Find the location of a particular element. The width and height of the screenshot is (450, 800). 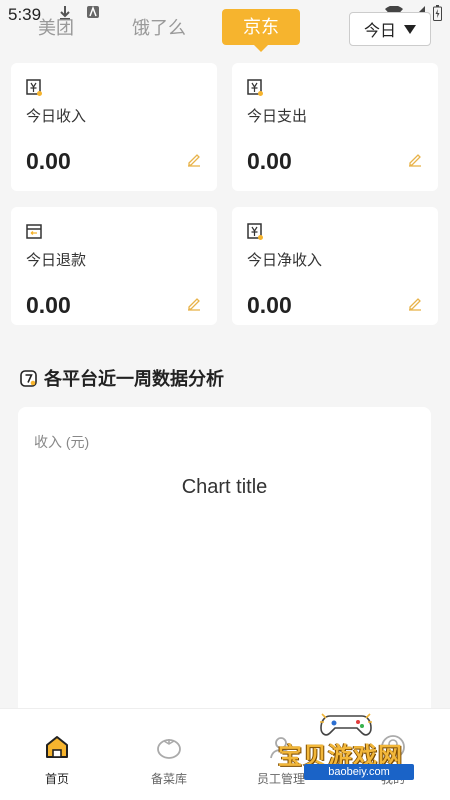

card-label: 今日支出 is located at coordinates (277, 116).